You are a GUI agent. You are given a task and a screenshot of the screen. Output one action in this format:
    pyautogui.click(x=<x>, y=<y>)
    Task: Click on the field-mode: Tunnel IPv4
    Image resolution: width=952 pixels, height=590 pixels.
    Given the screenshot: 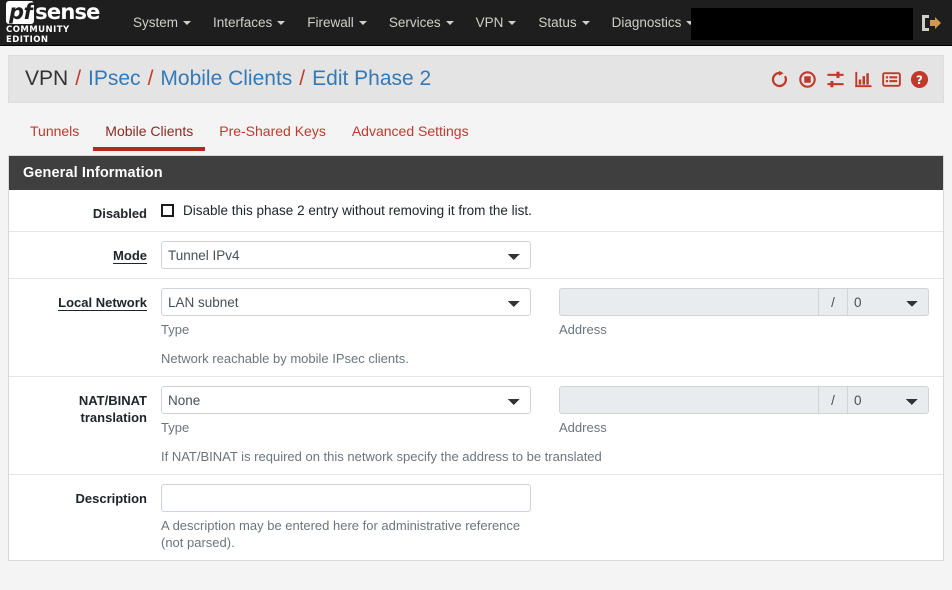 What is the action you would take?
    pyautogui.click(x=552, y=255)
    